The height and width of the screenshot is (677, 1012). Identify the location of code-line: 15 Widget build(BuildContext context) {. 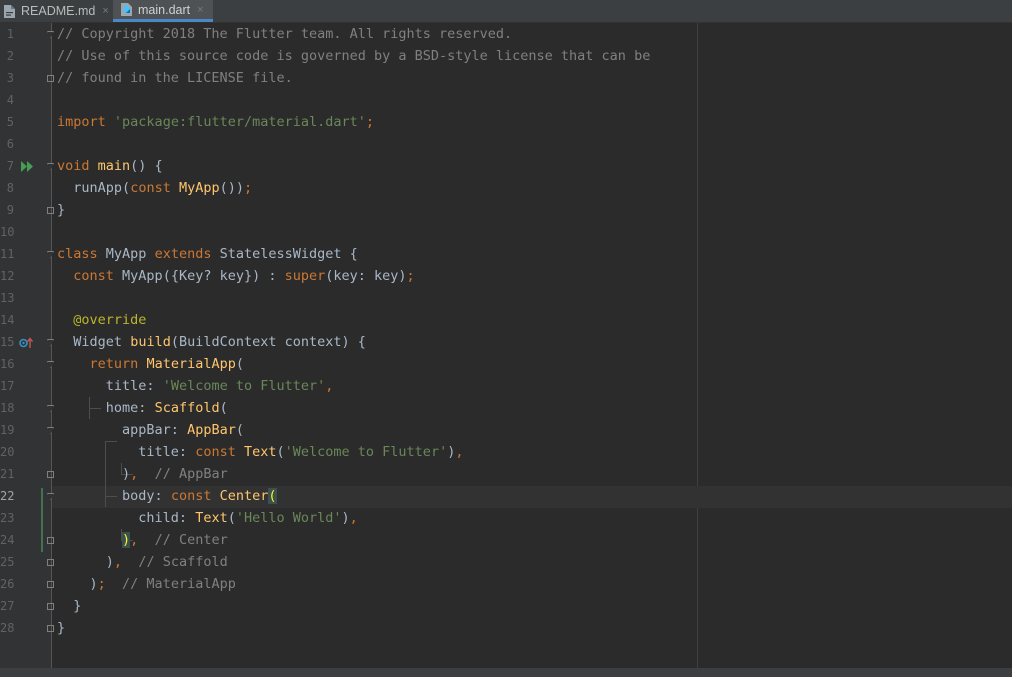
(506, 342).